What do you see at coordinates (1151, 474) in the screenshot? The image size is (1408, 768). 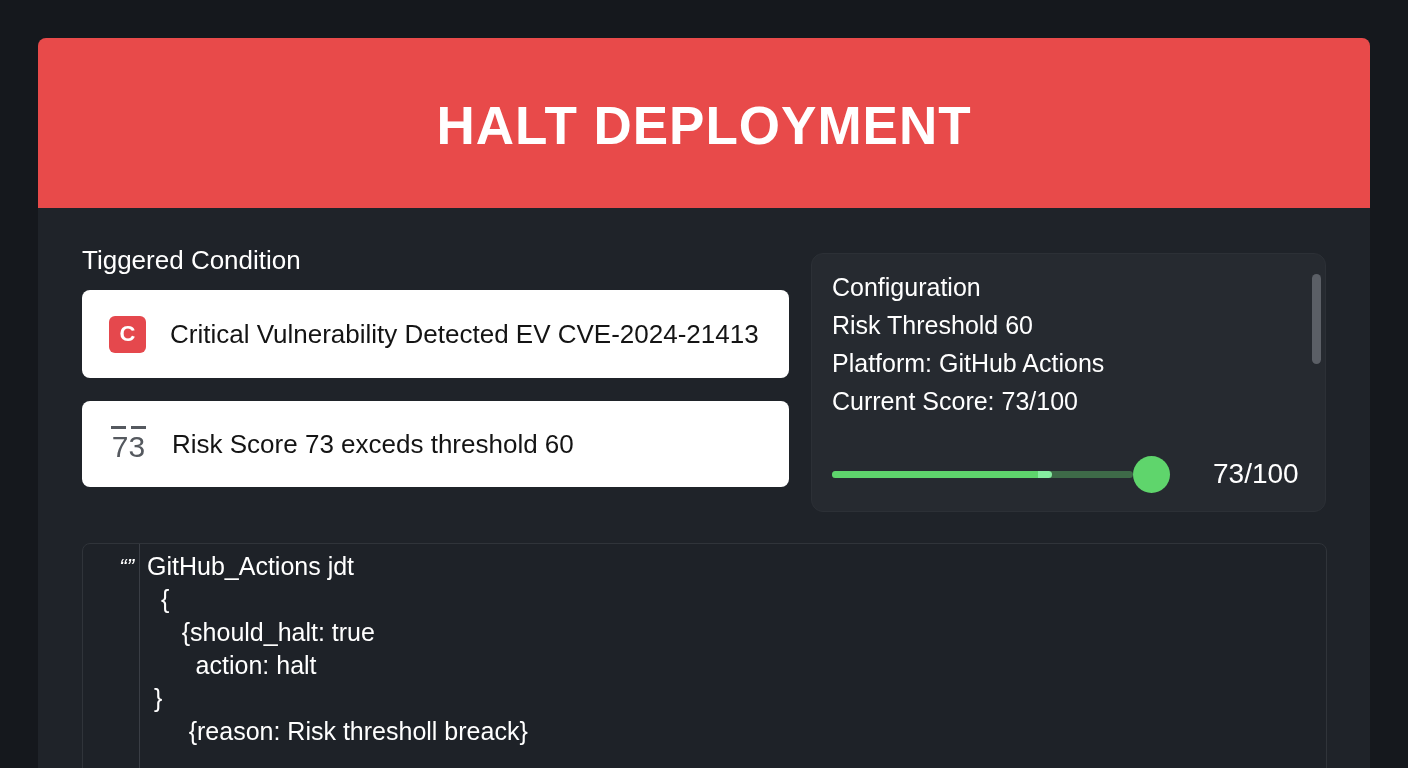 I see `slider-thumb` at bounding box center [1151, 474].